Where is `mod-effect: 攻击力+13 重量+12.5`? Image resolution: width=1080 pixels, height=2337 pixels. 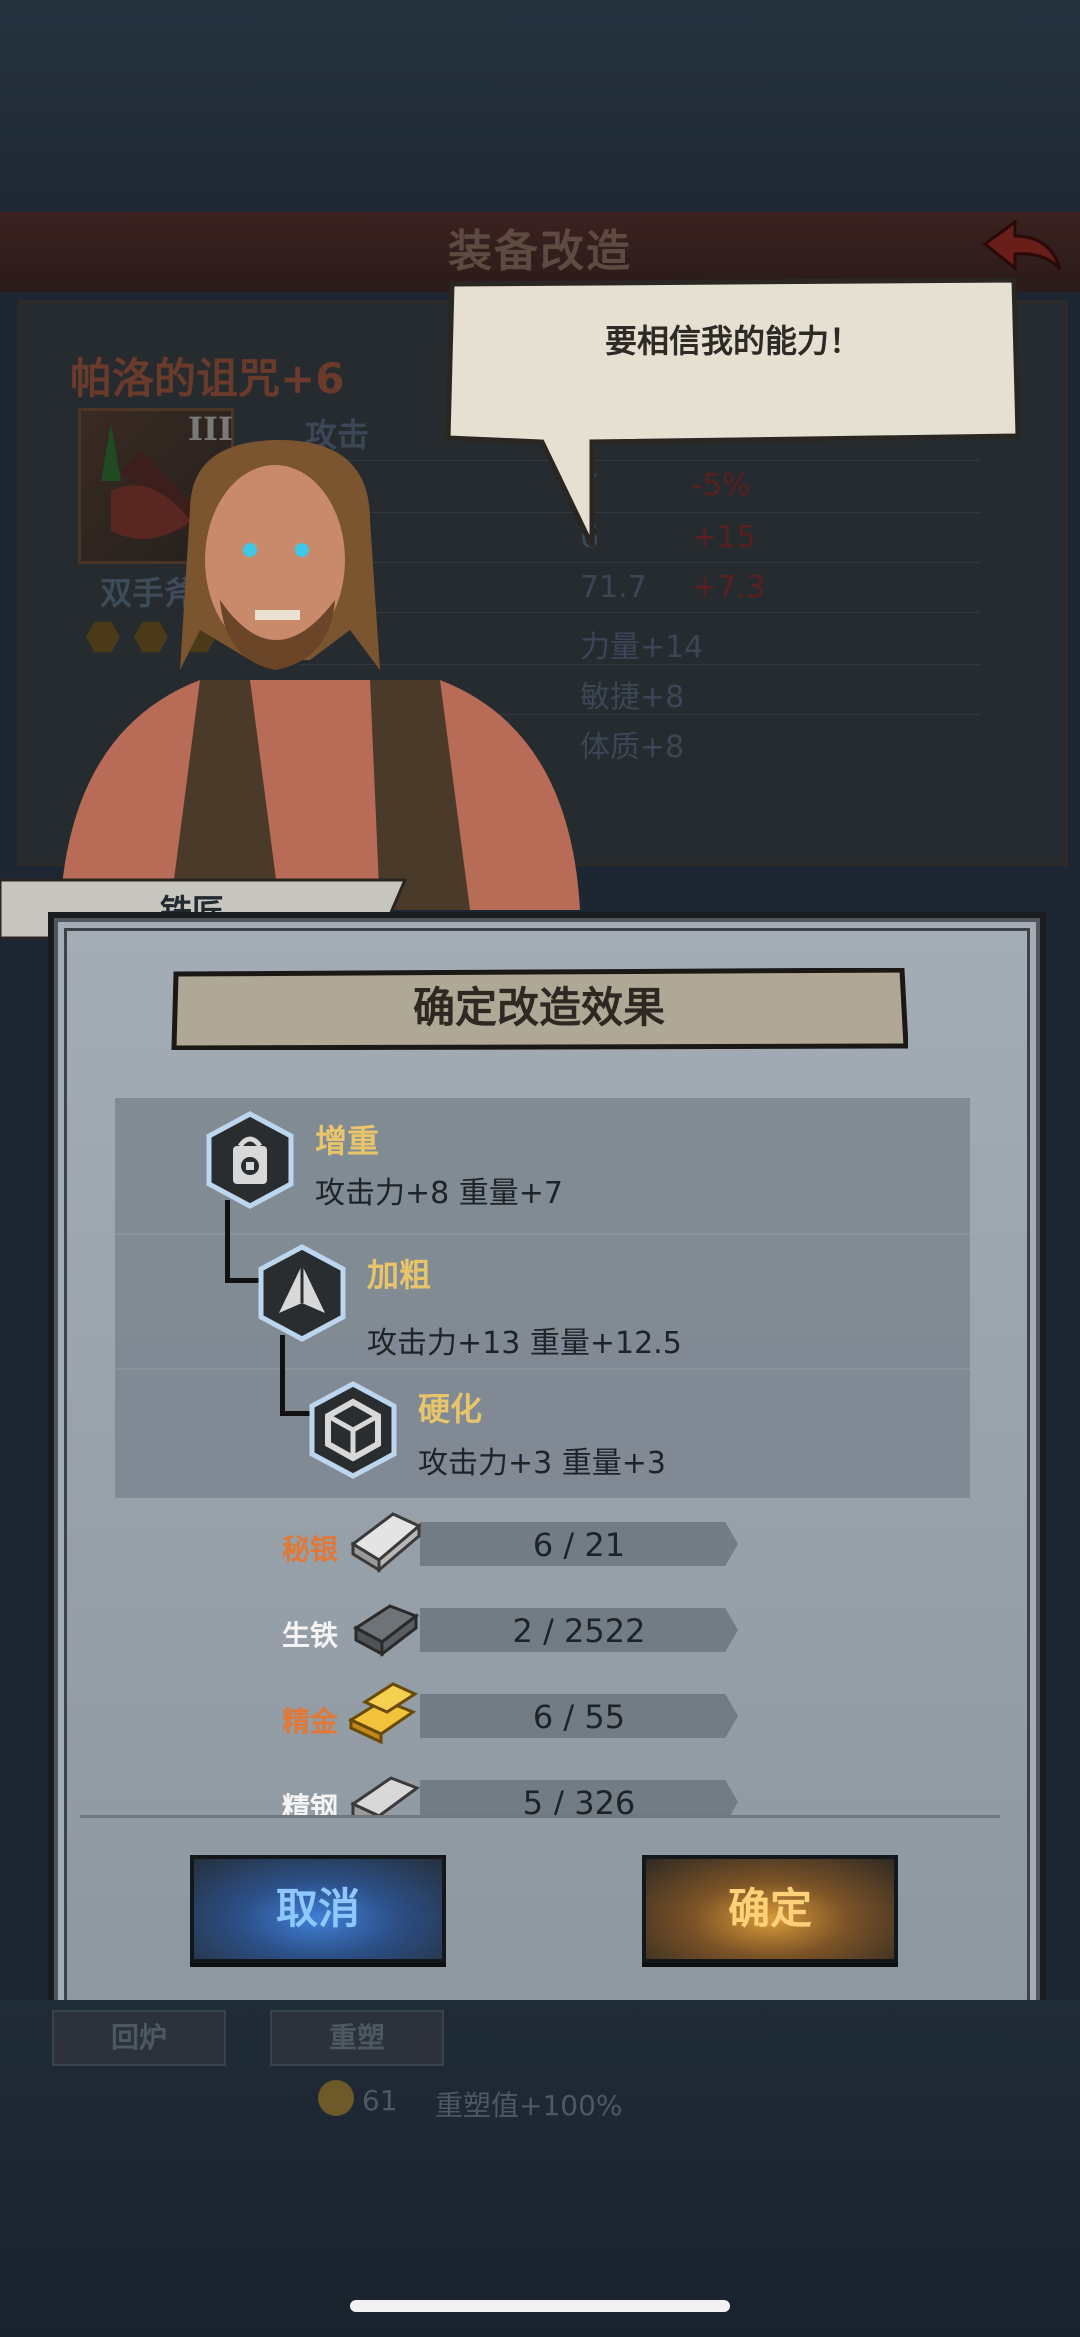
mod-effect: 攻击力+13 重量+12.5 is located at coordinates (524, 1343).